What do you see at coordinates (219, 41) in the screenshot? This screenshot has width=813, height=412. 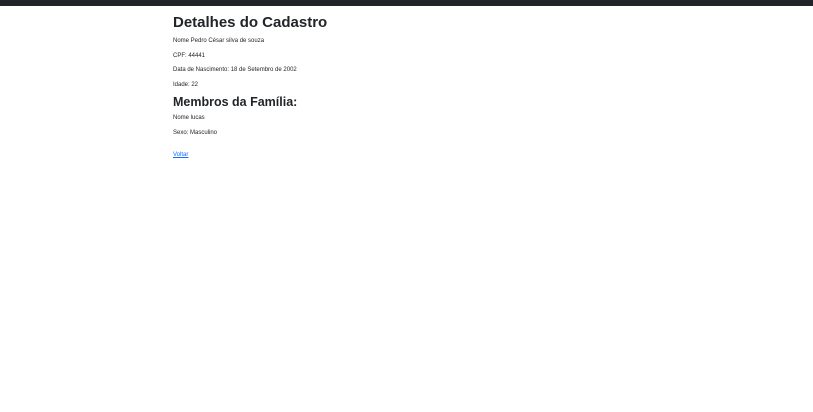 I see `name-field: Nome Pedro César silva de souza` at bounding box center [219, 41].